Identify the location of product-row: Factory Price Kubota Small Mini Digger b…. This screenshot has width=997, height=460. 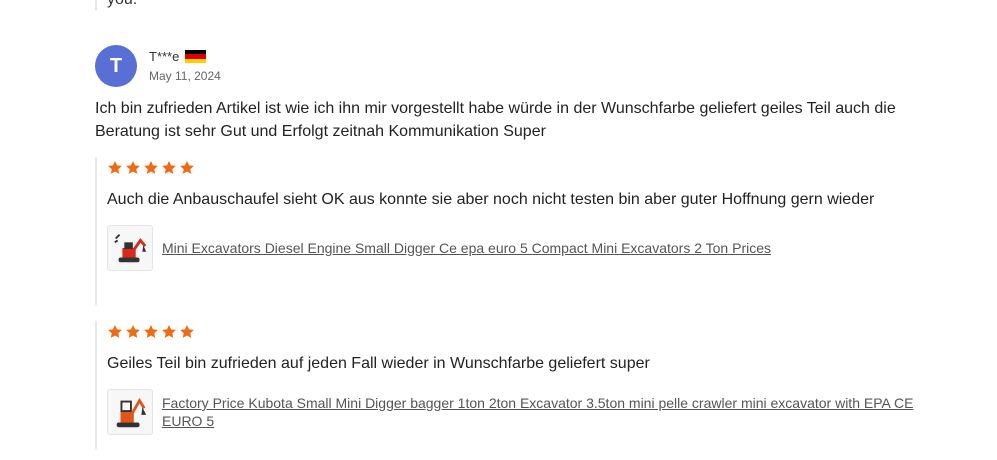
(527, 412).